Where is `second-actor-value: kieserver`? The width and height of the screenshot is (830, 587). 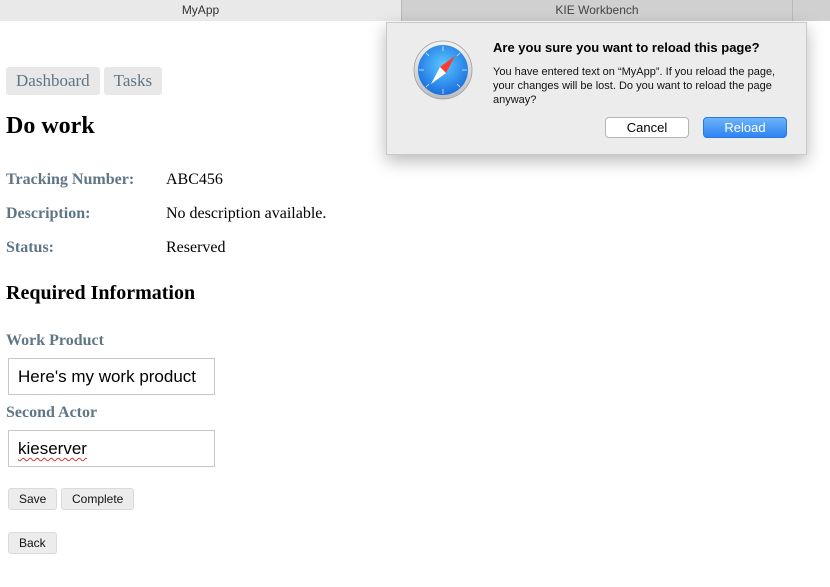 second-actor-value: kieserver is located at coordinates (52, 448).